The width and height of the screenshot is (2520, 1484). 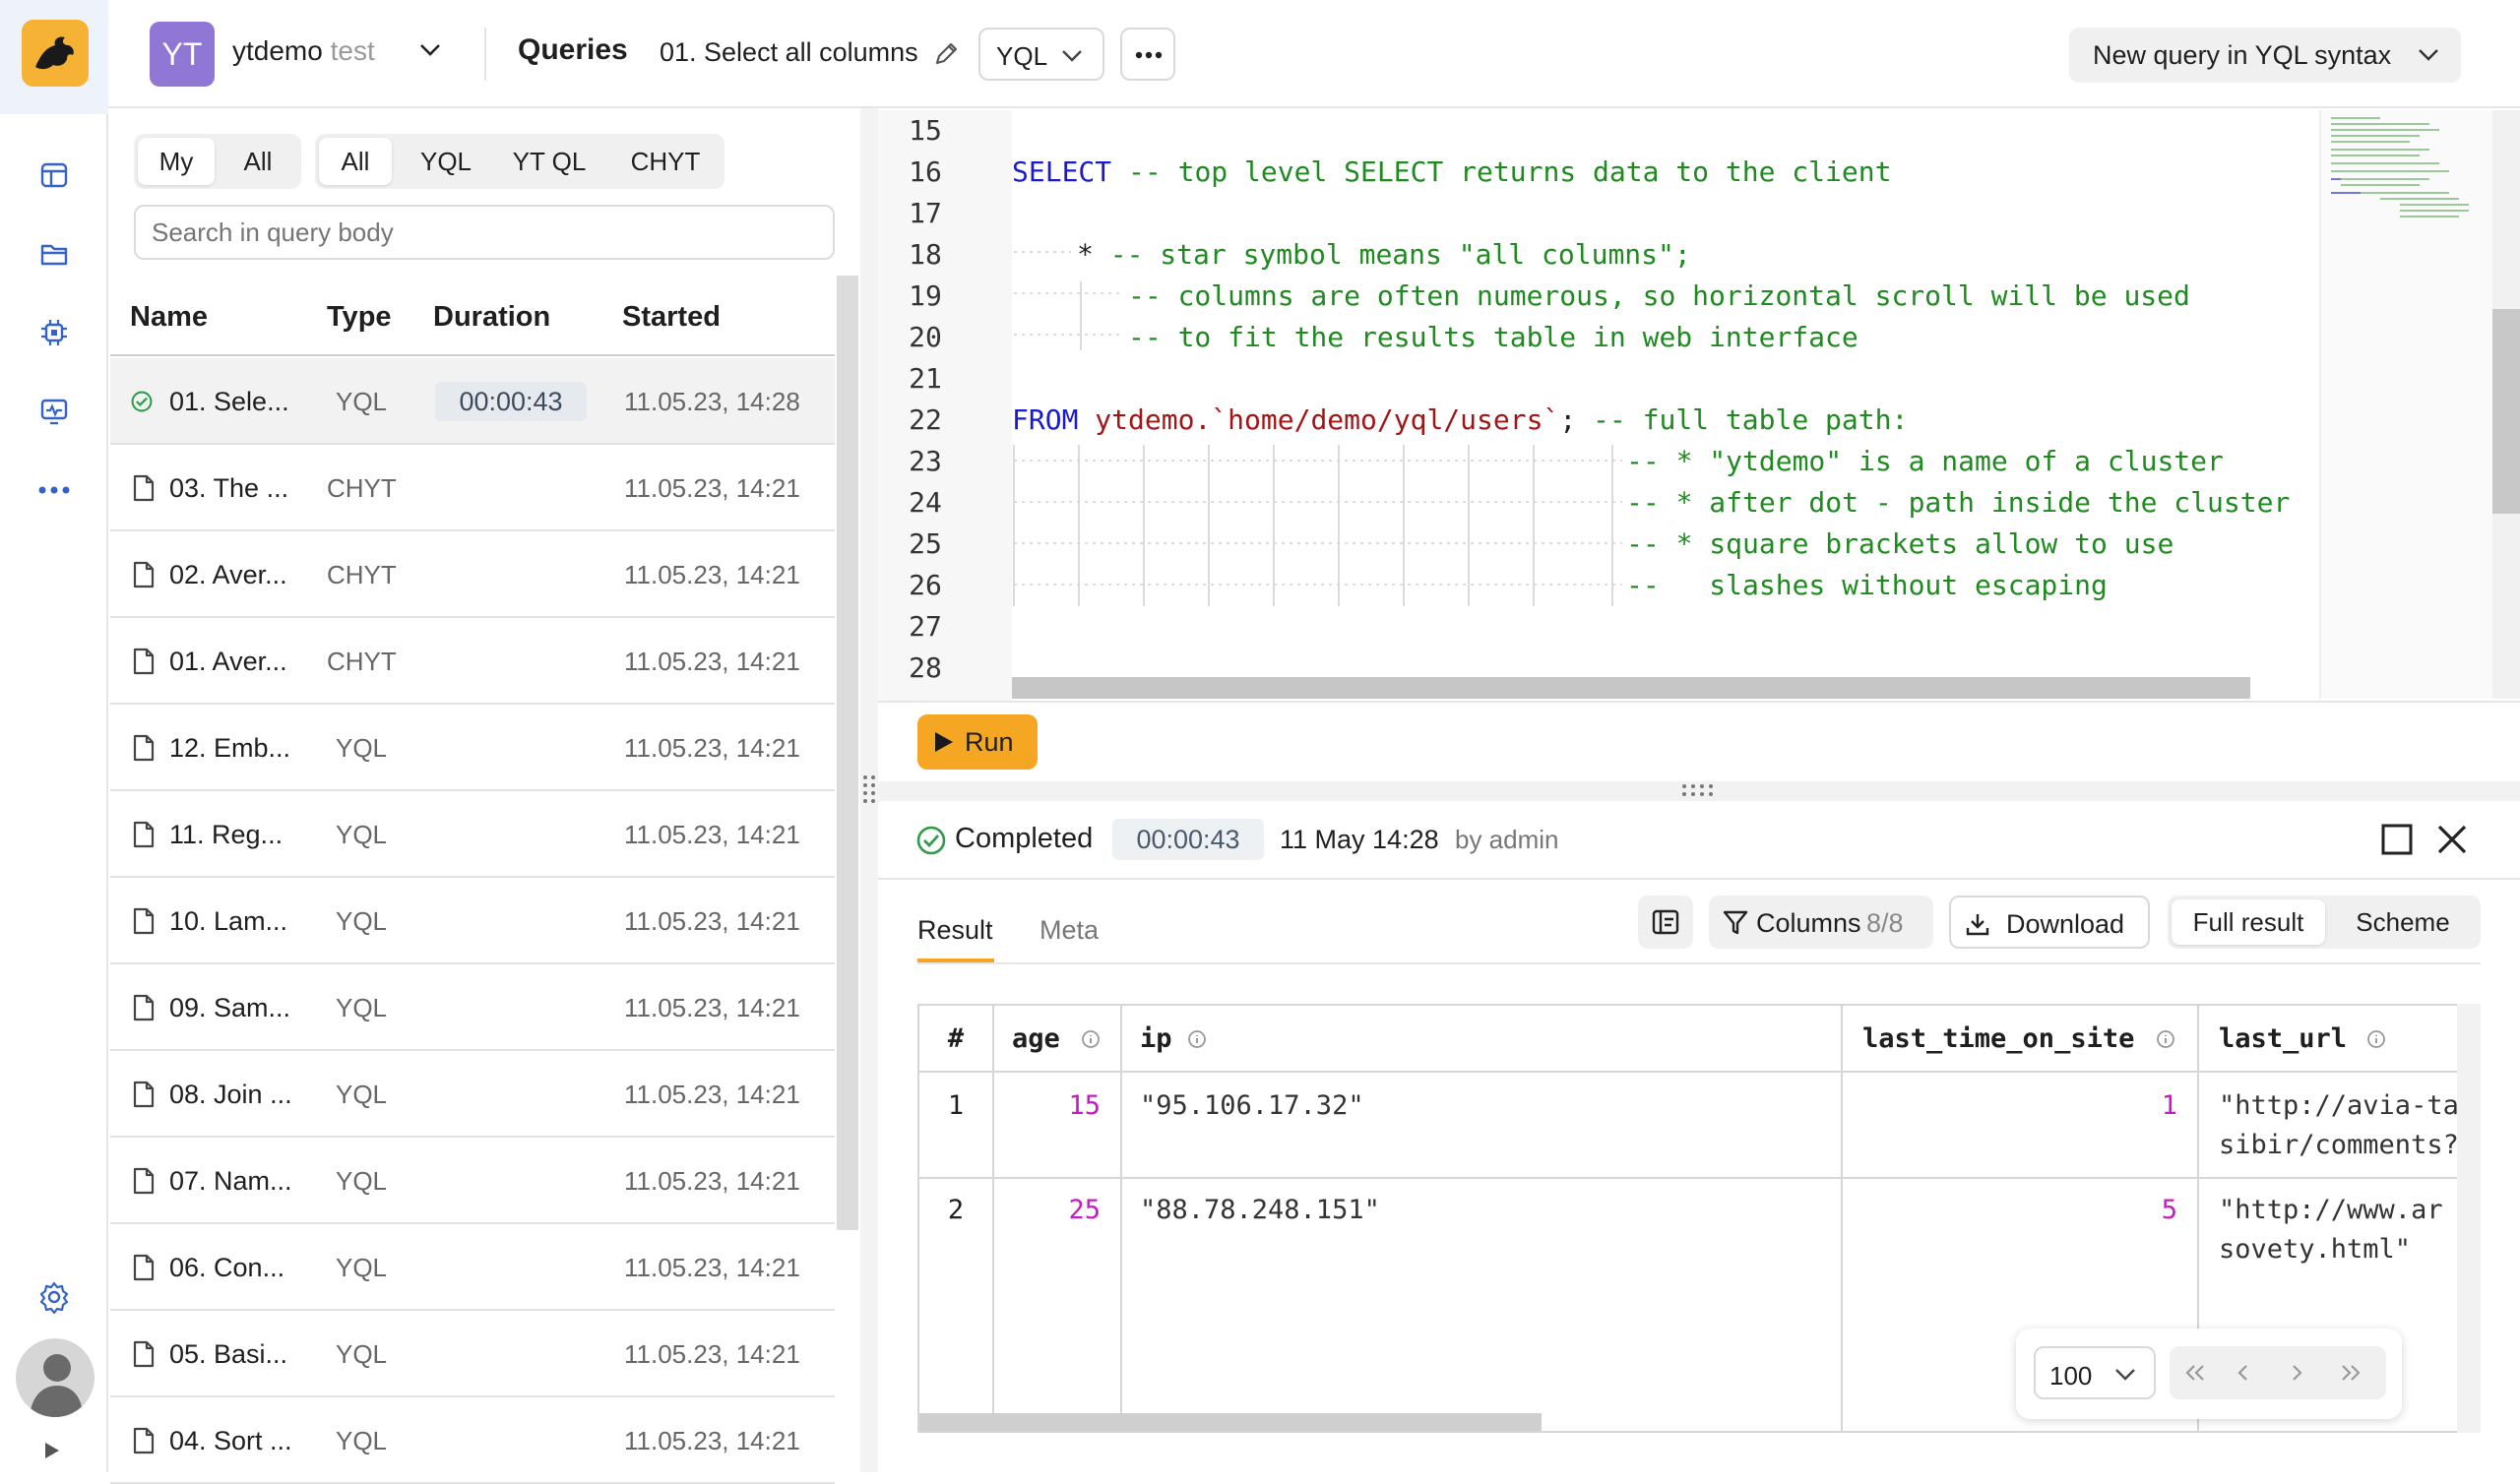 What do you see at coordinates (1867, 585) in the screenshot?
I see `code-line-26: -- slashes without escaping` at bounding box center [1867, 585].